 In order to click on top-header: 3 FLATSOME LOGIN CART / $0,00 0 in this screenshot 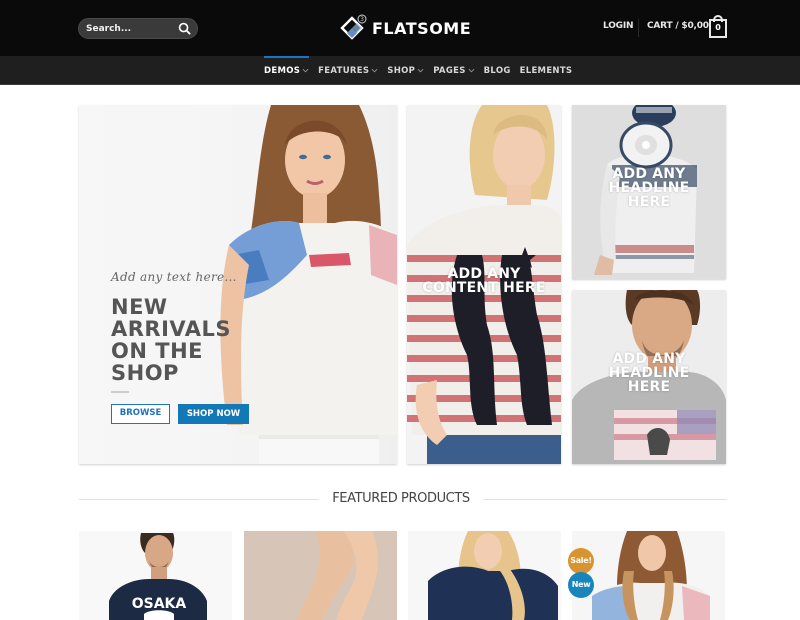, I will do `click(400, 28)`.